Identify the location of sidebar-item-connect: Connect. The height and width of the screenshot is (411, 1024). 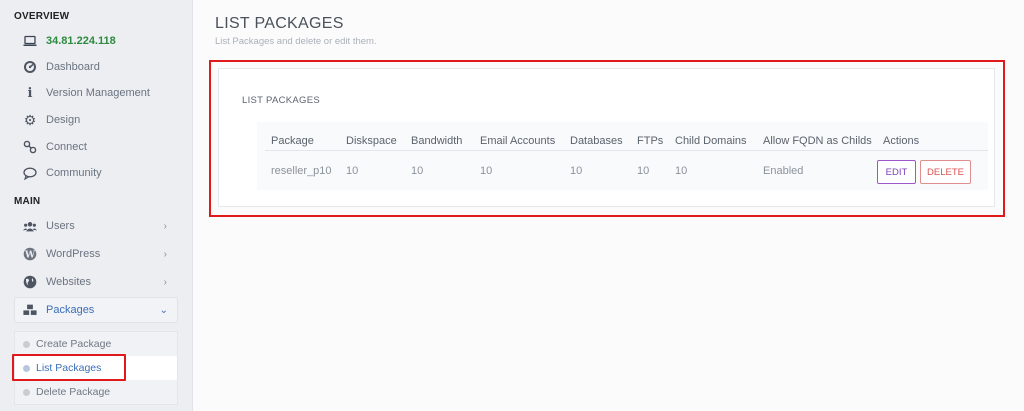
(96, 147).